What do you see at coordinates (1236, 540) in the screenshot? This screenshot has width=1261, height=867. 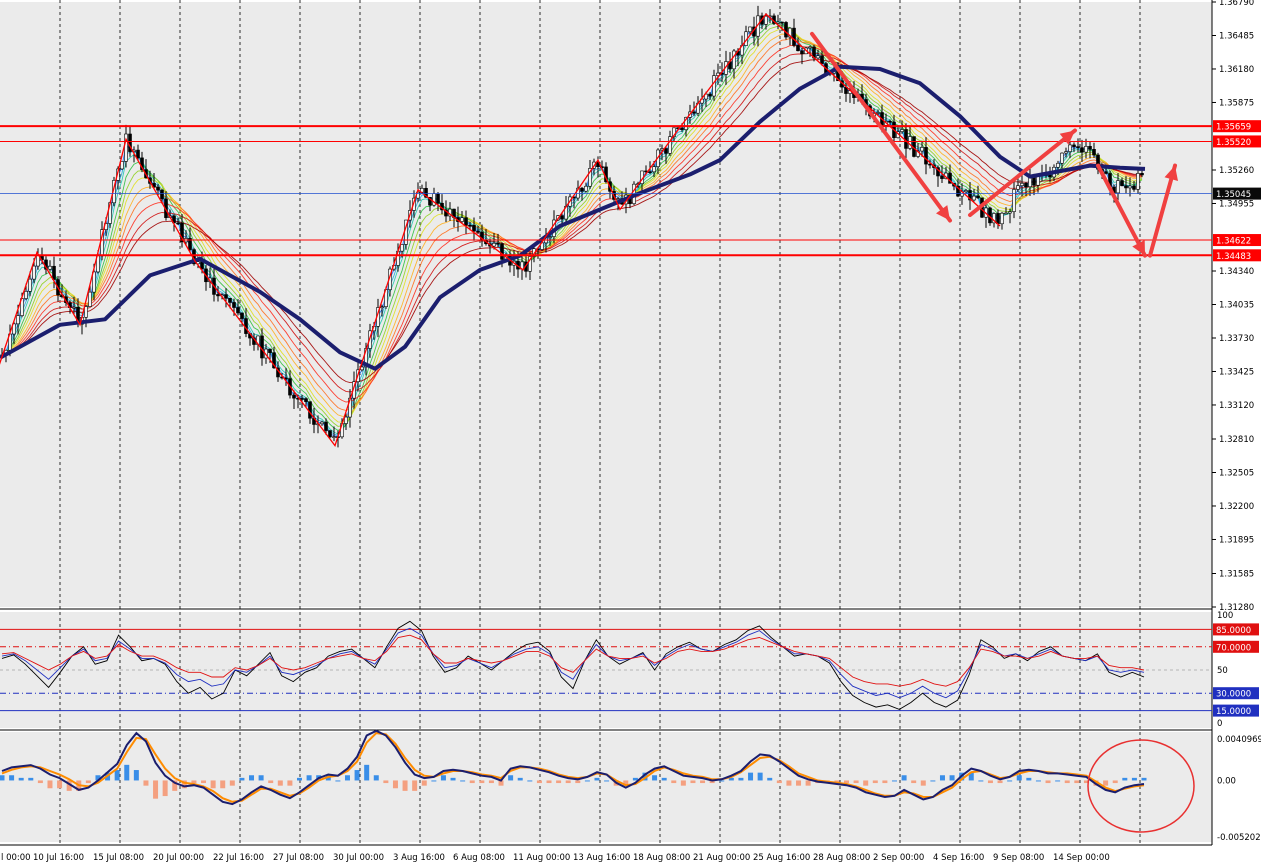 I see `price-axis-label: 1.31895` at bounding box center [1236, 540].